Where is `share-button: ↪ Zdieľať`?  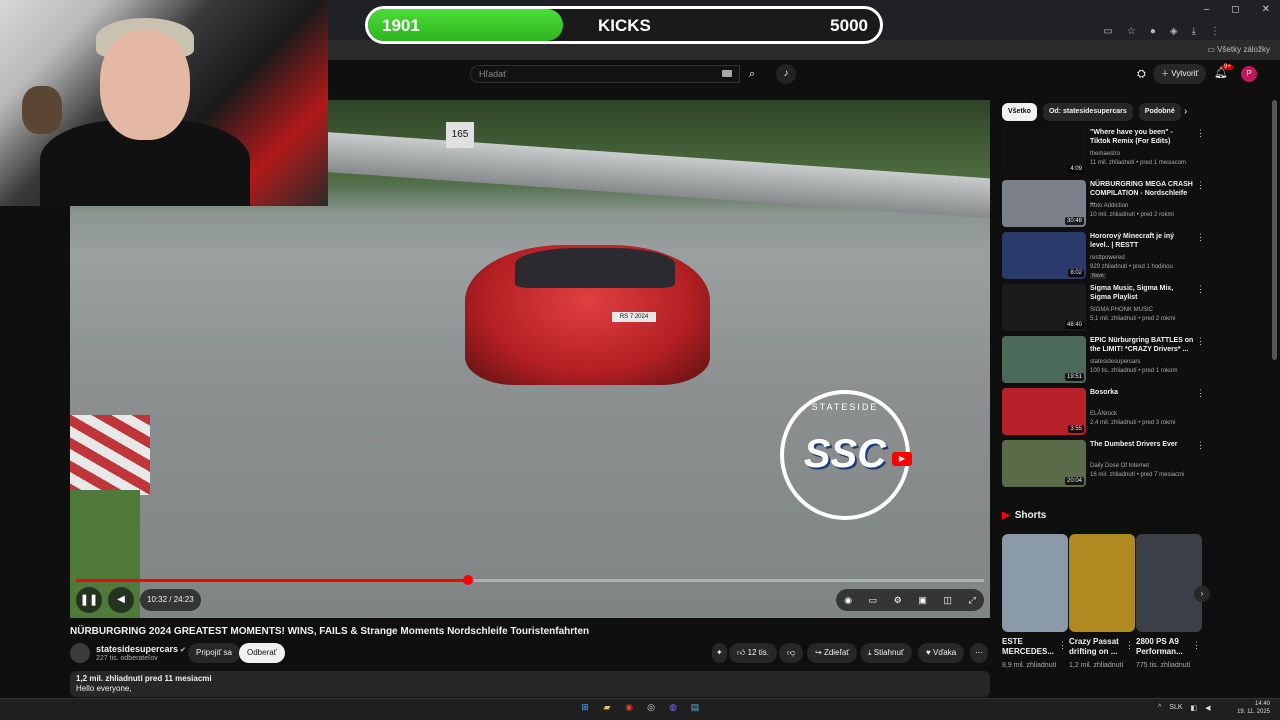 share-button: ↪ Zdieľať is located at coordinates (832, 653).